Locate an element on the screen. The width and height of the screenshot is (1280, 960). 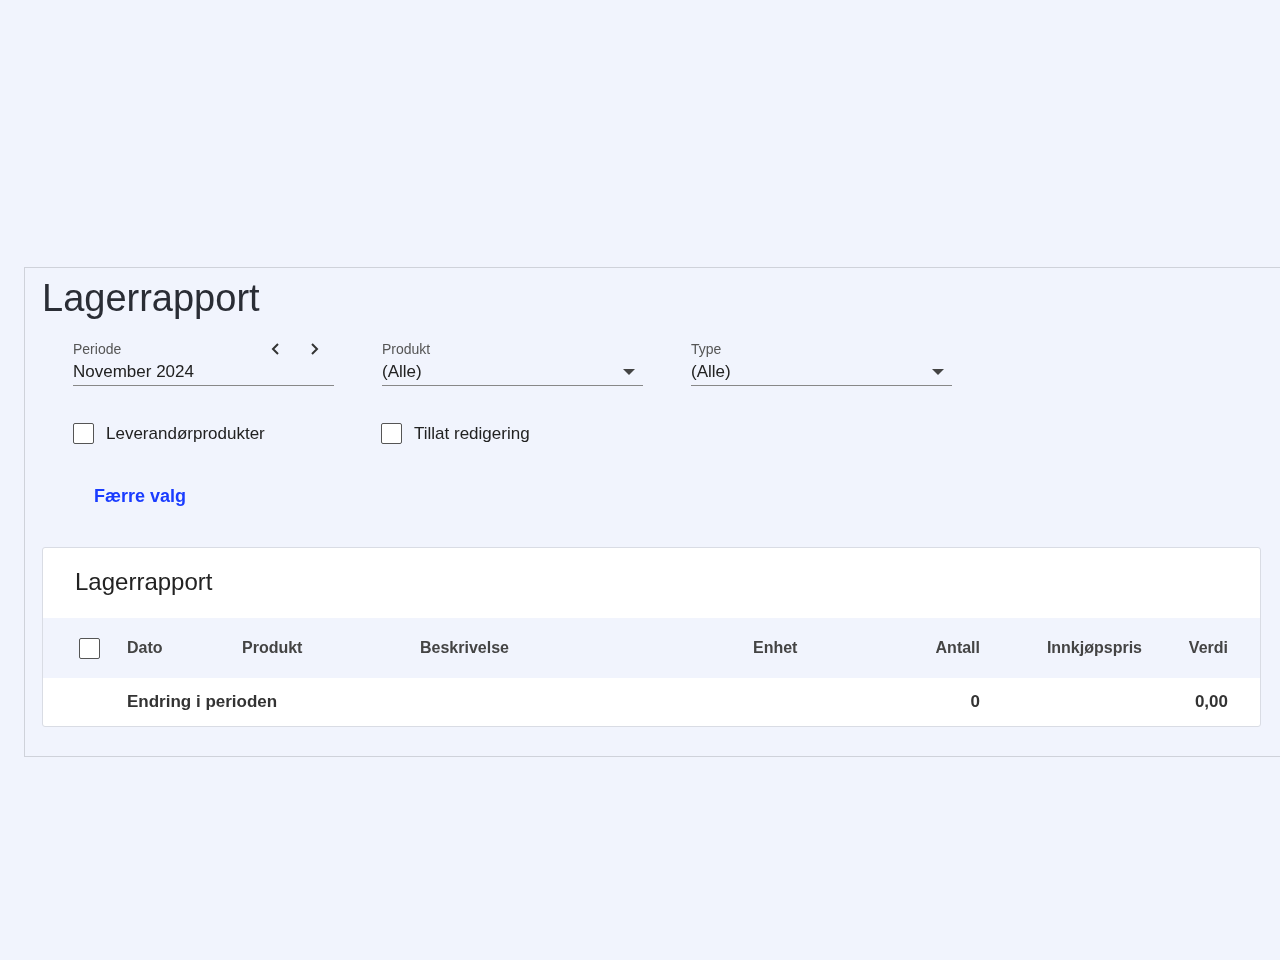
chevron-right-icon is located at coordinates (314, 349).